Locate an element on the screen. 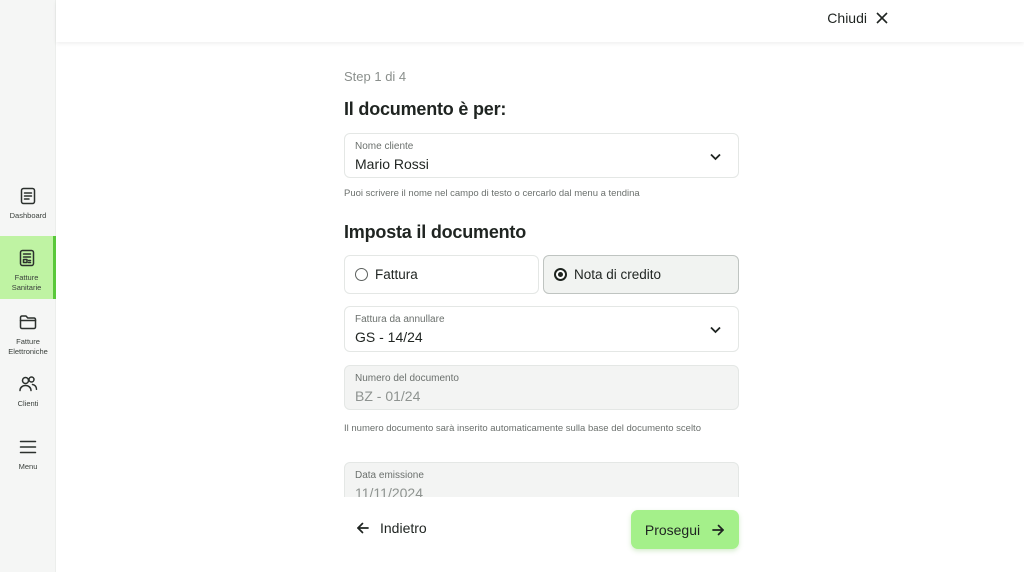 This screenshot has width=1024, height=572. continue-label: Prosegui is located at coordinates (672, 529).